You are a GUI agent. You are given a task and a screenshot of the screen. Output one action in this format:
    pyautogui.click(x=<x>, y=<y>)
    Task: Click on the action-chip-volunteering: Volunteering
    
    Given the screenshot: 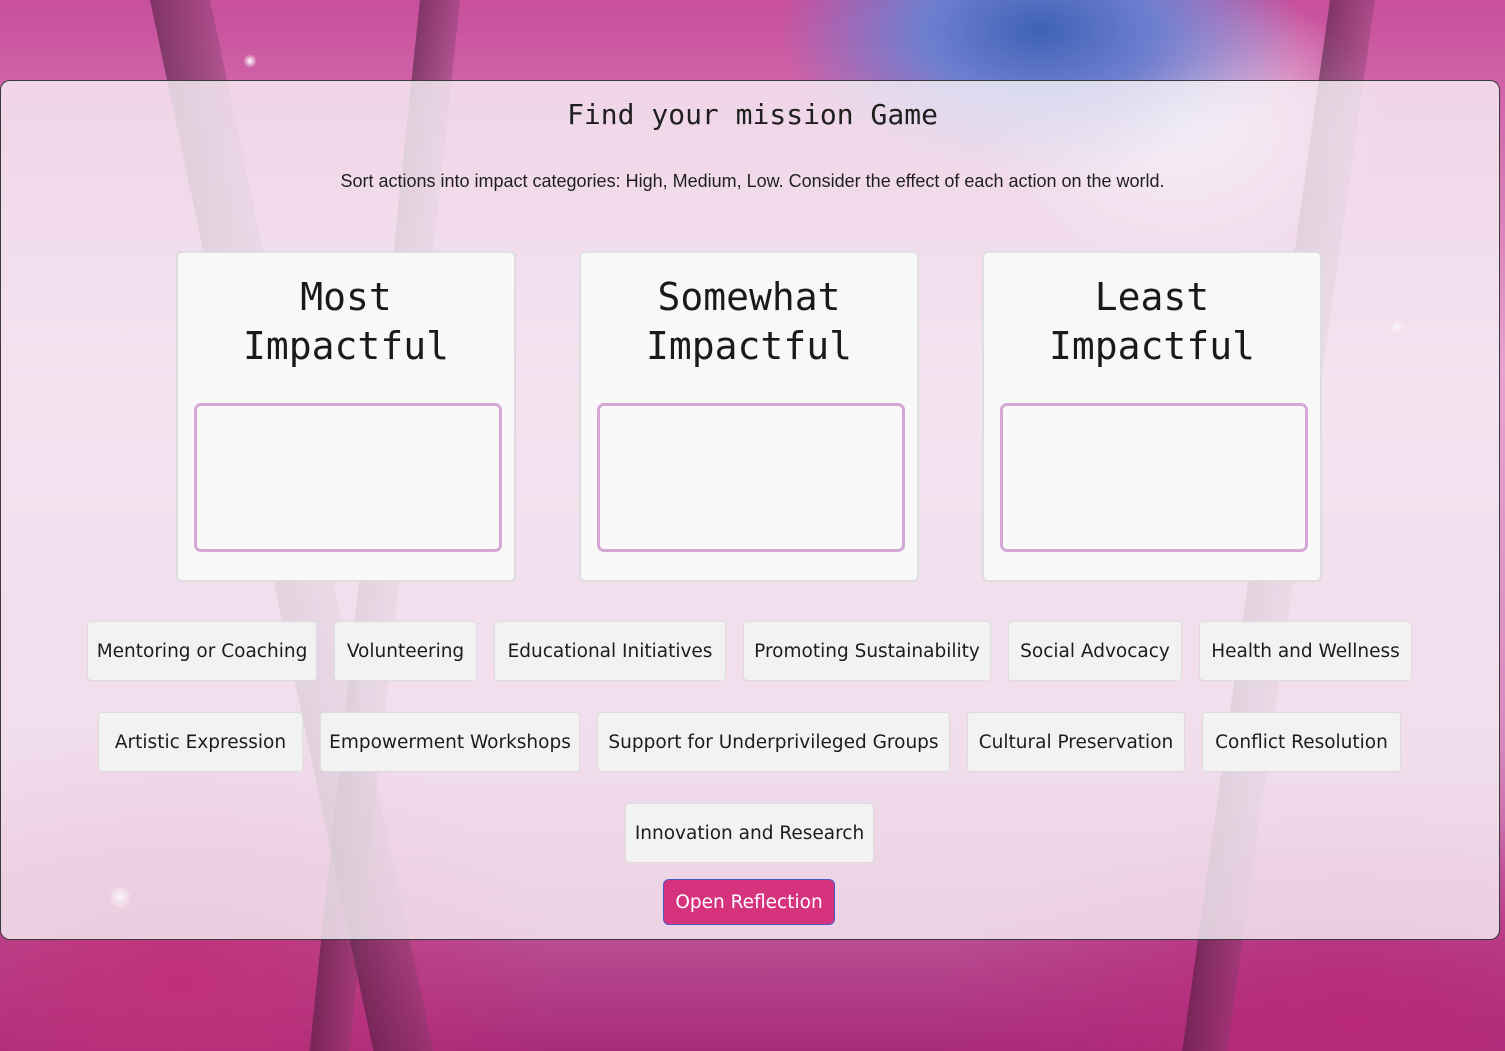 What is the action you would take?
    pyautogui.click(x=405, y=651)
    